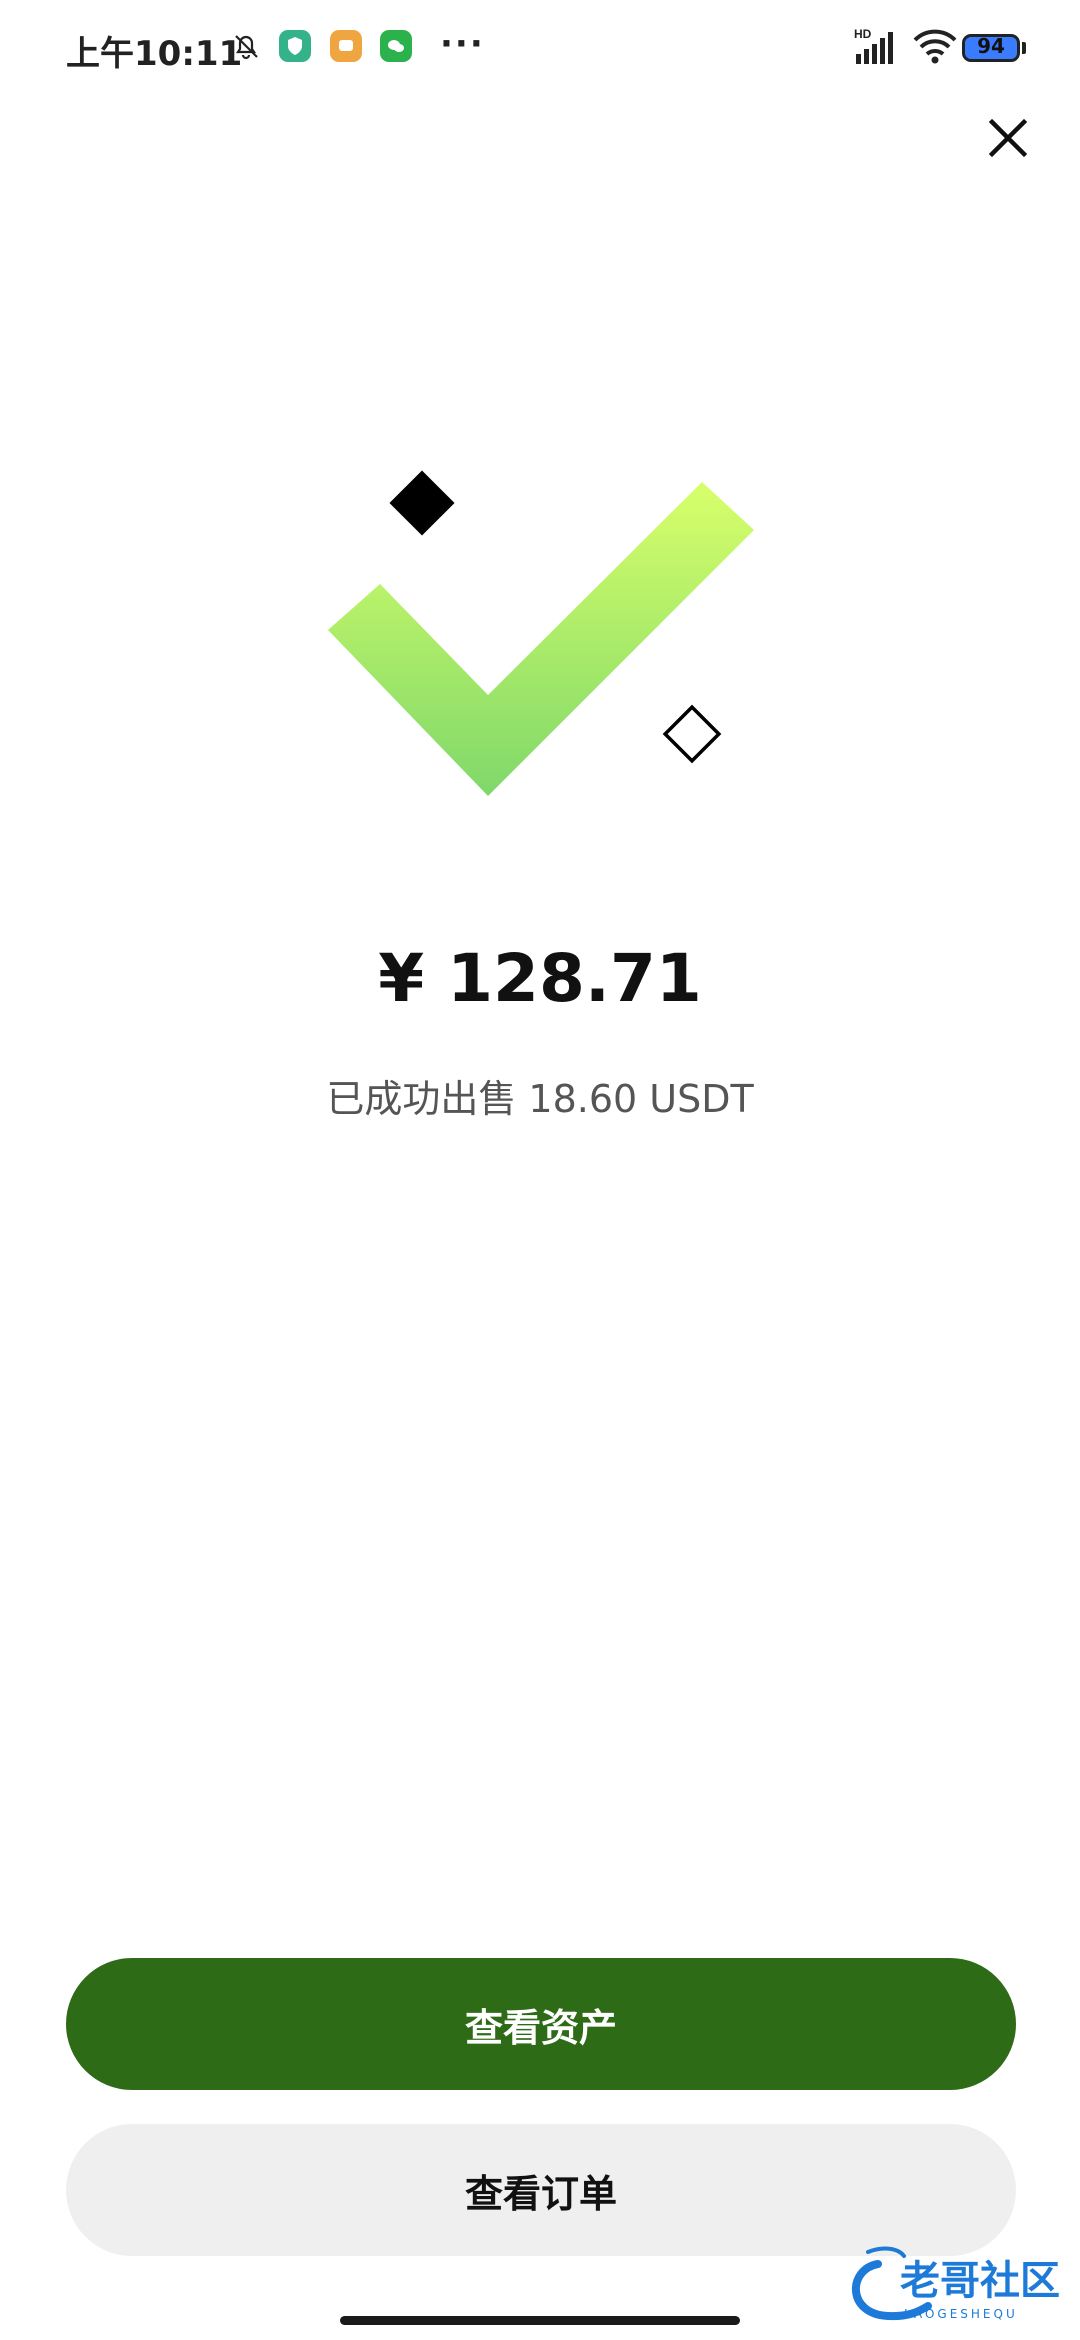 The image size is (1080, 2340). I want to click on watermark-text: 老哥社区, so click(980, 2281).